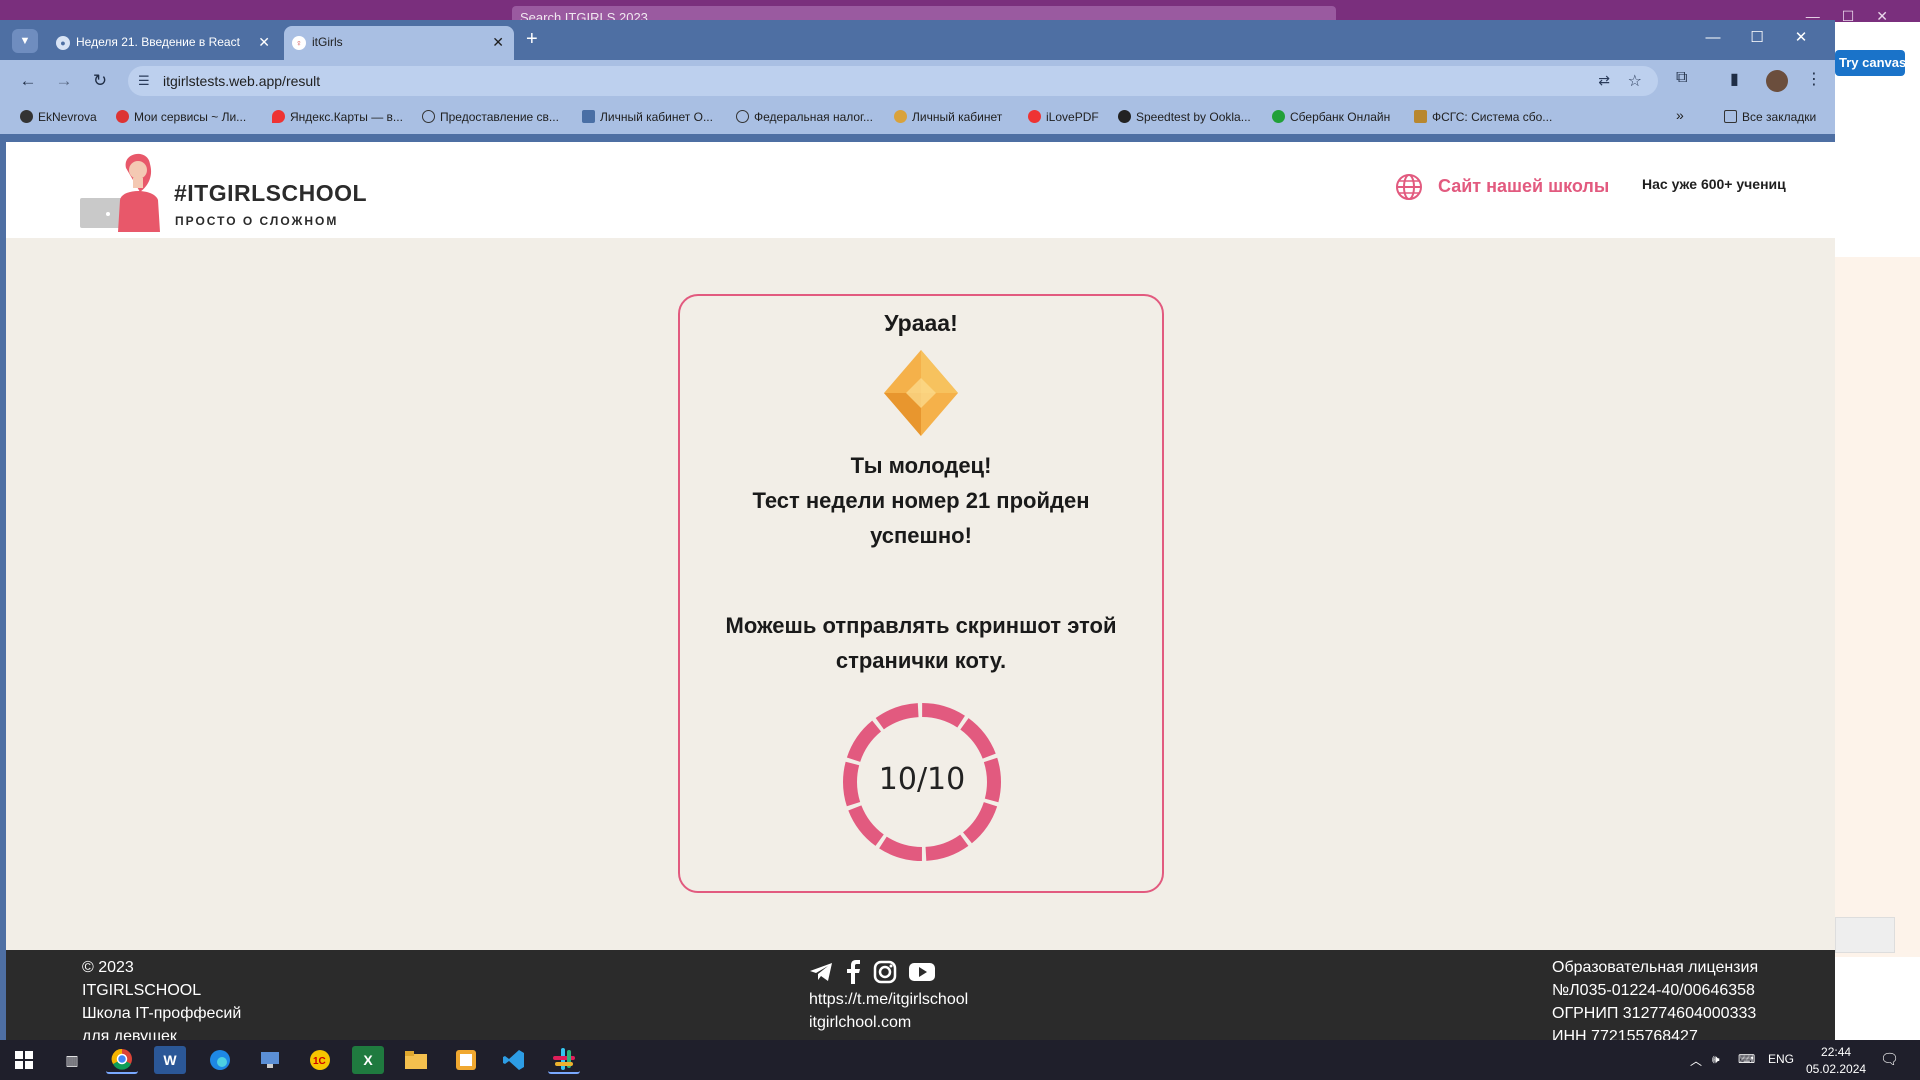 Image resolution: width=1920 pixels, height=1080 pixels. I want to click on instagram-icon, so click(885, 972).